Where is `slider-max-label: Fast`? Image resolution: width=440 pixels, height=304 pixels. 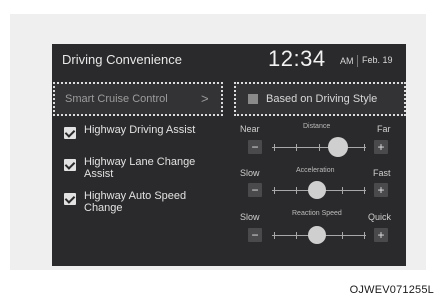 slider-max-label: Fast is located at coordinates (382, 173).